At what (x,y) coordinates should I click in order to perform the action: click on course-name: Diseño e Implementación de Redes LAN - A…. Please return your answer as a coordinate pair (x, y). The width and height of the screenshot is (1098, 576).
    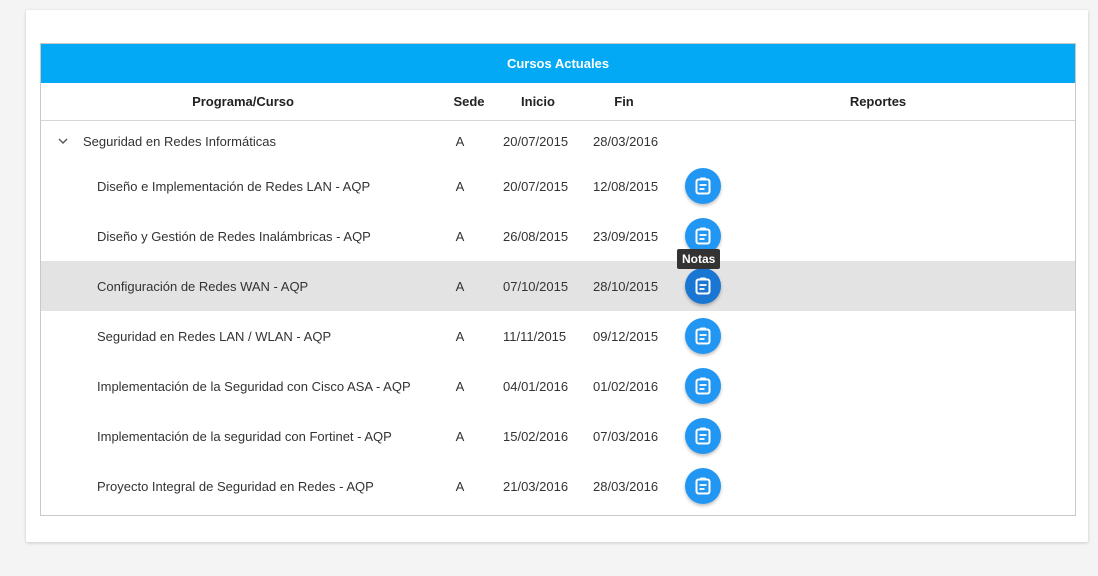
    Looking at the image, I should click on (234, 186).